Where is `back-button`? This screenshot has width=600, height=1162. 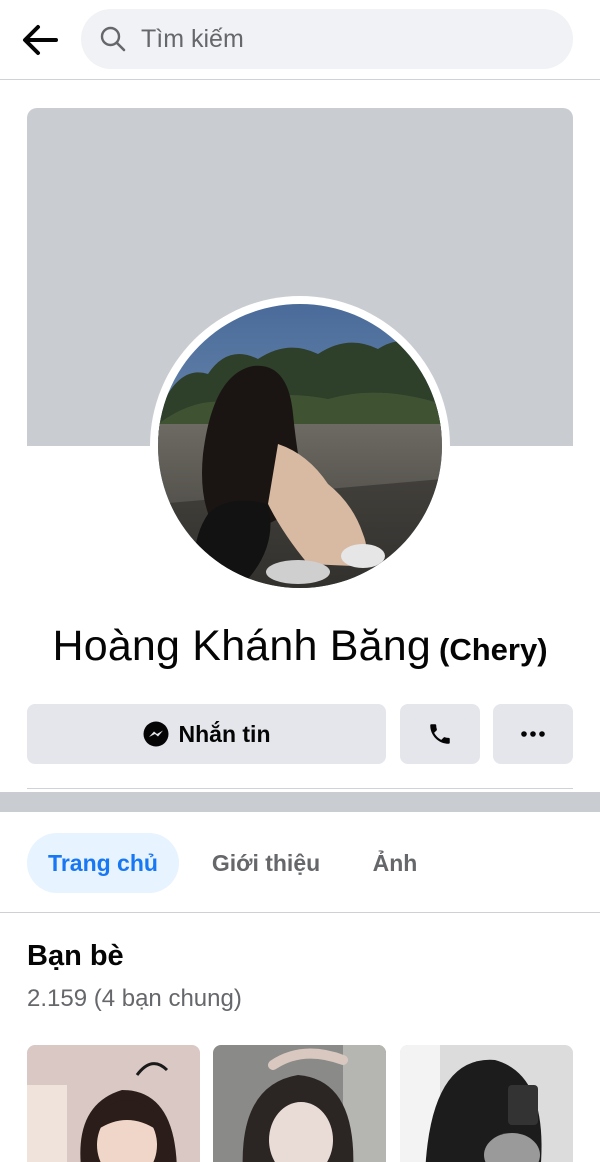
back-button is located at coordinates (40, 40).